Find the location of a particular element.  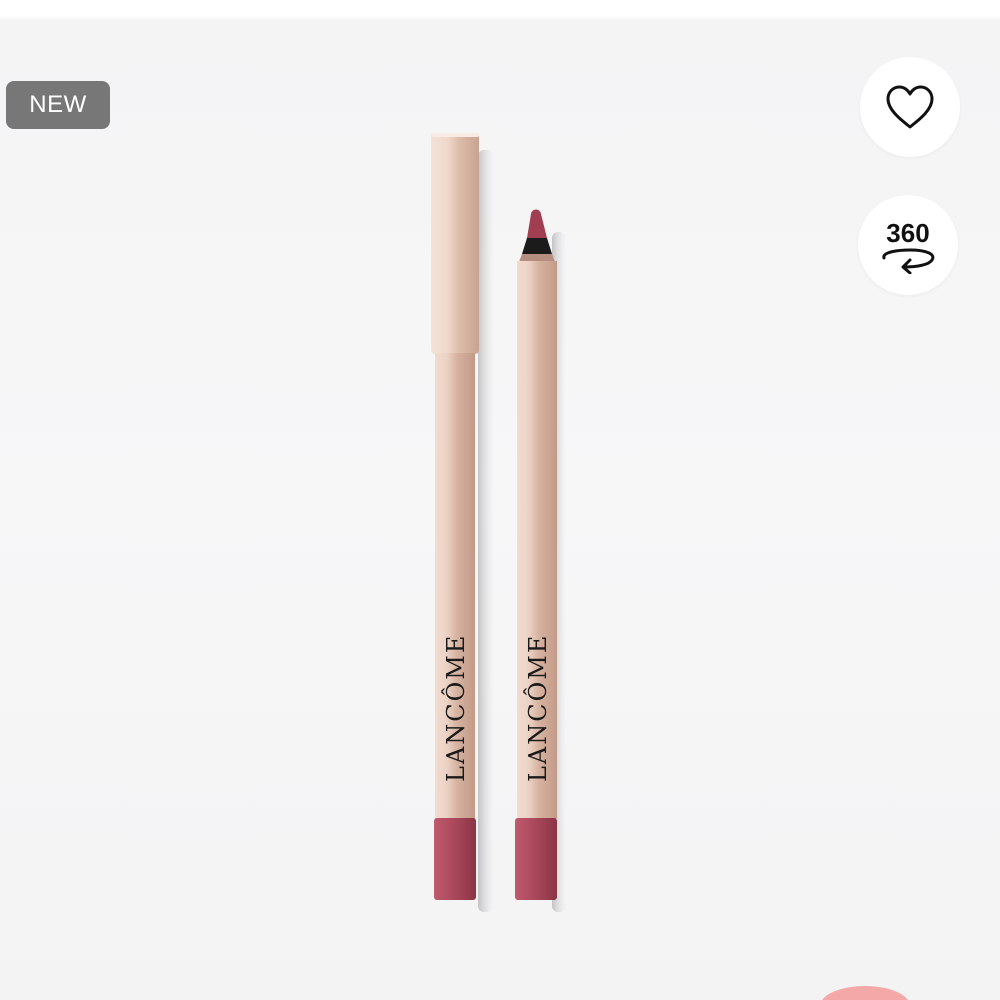

pencil-shadow is located at coordinates (486, 531).